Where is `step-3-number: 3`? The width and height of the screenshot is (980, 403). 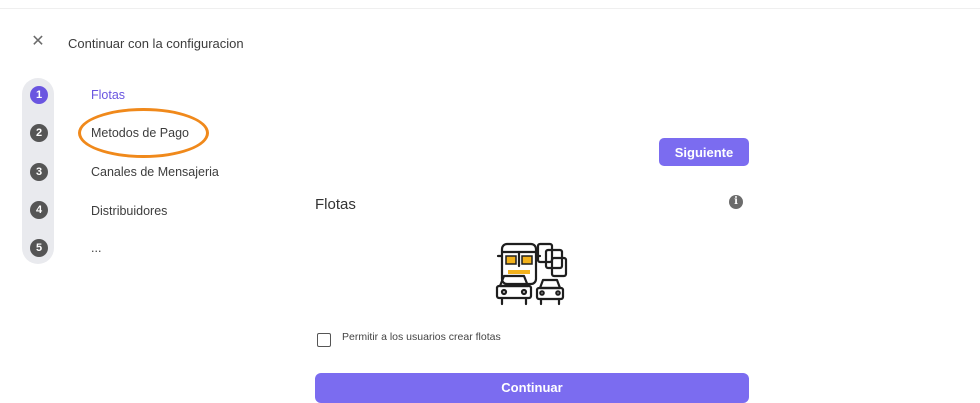 step-3-number: 3 is located at coordinates (39, 172).